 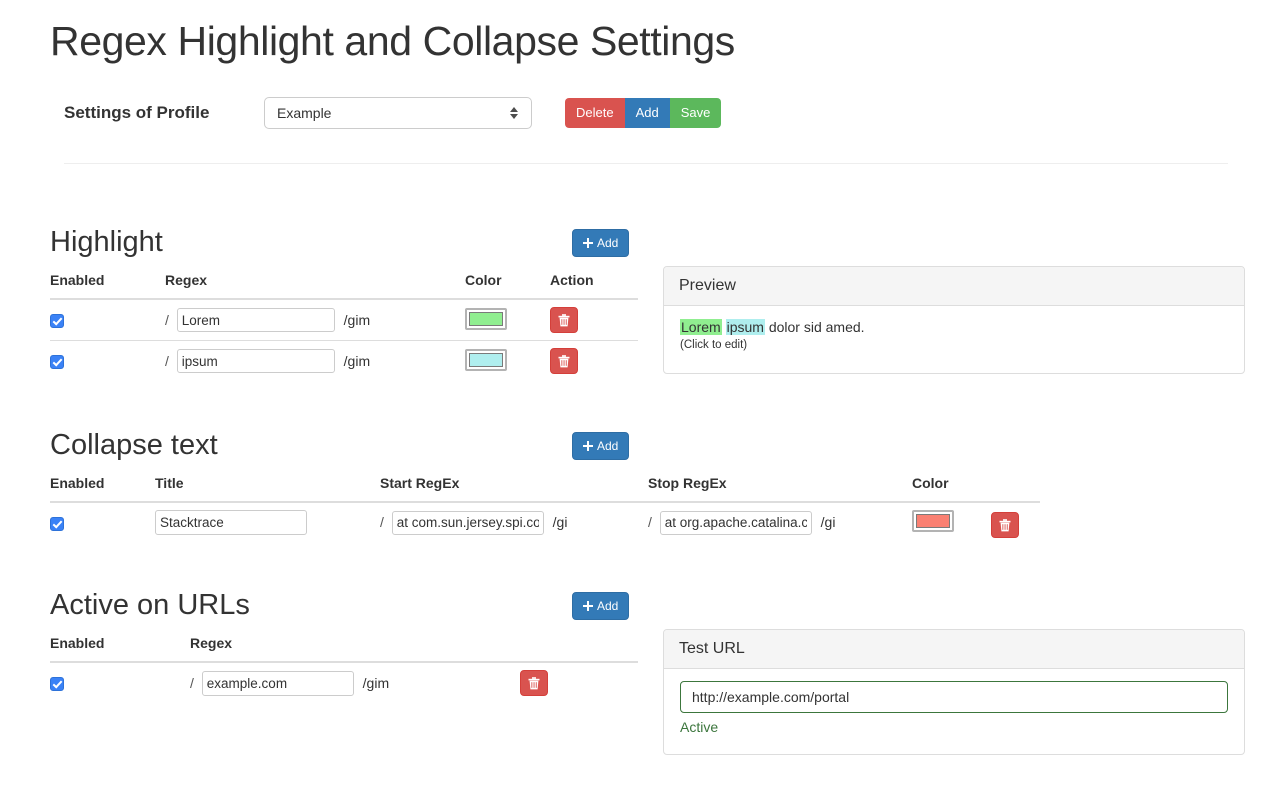 What do you see at coordinates (745, 327) in the screenshot?
I see `preview-segment-2: ipsum` at bounding box center [745, 327].